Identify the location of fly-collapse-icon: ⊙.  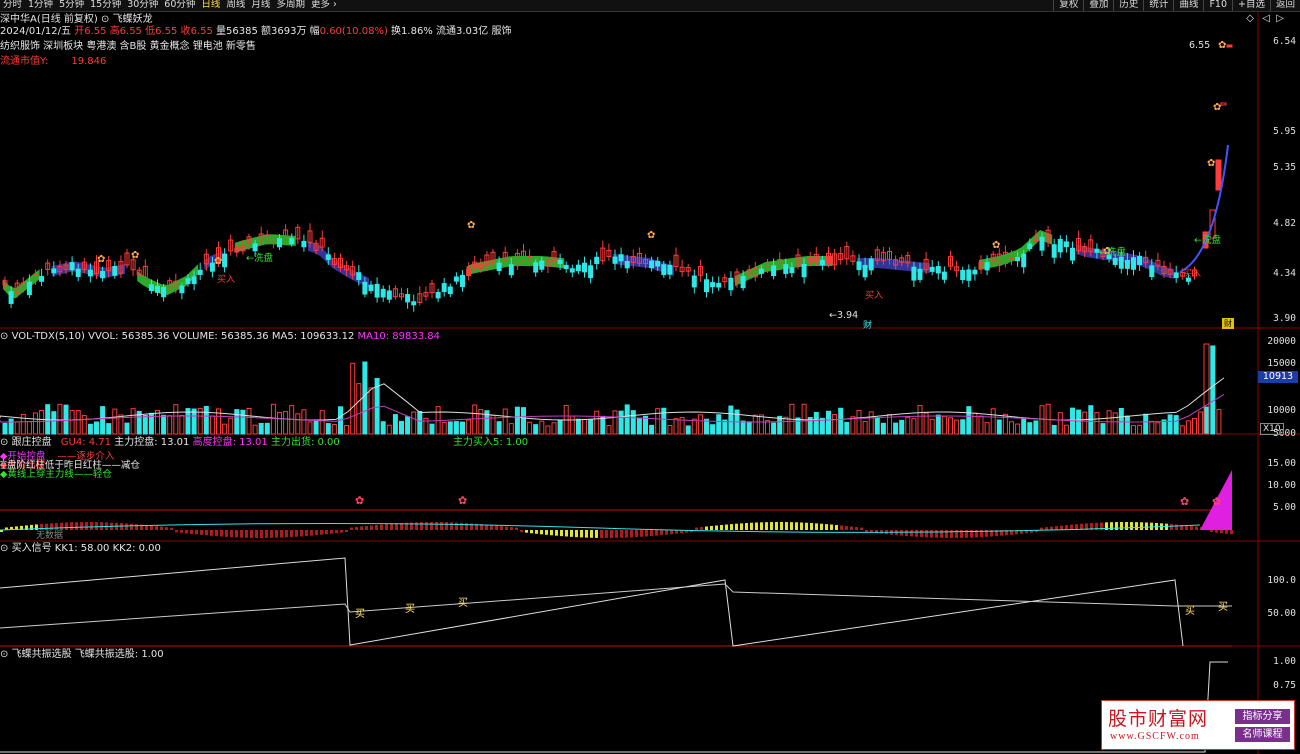
(4, 654).